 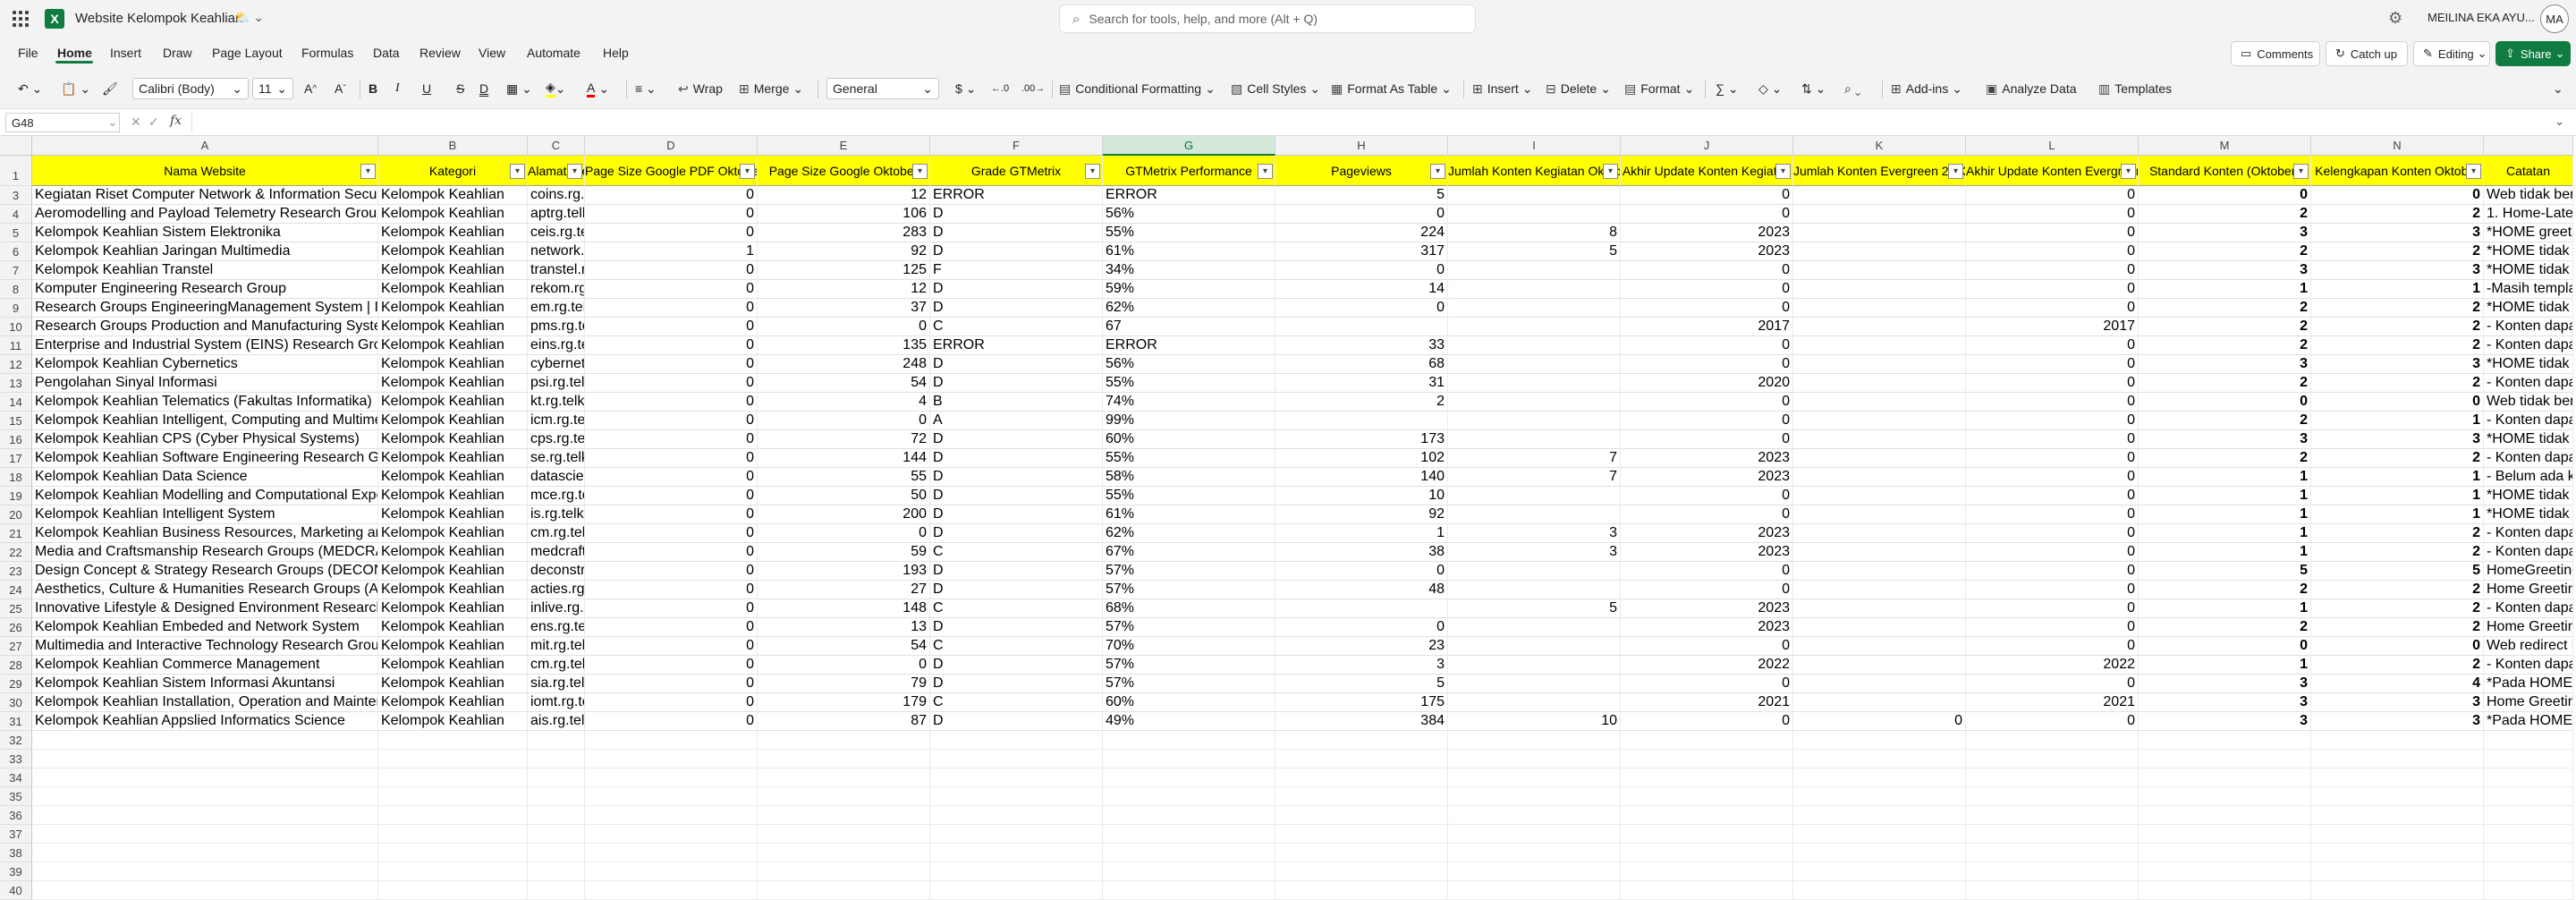 I want to click on cell: 49%, so click(x=1189, y=721).